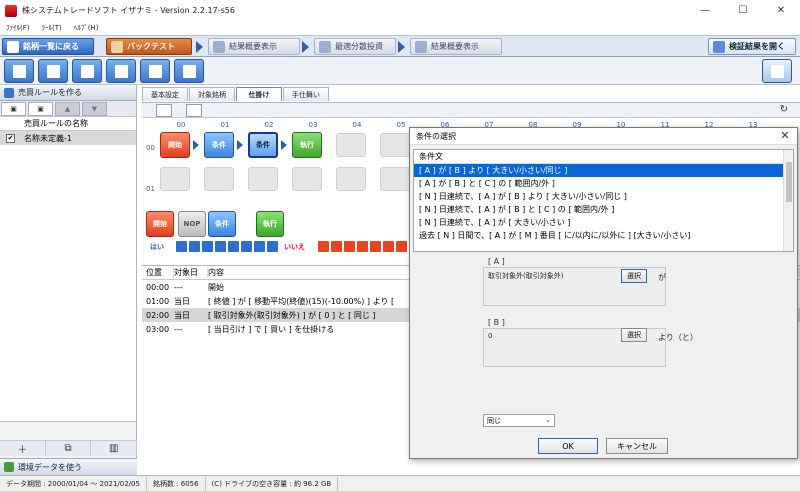 Image resolution: width=800 pixels, height=491 pixels. What do you see at coordinates (548, 420) in the screenshot?
I see `chevron-down-icon: ⌄` at bounding box center [548, 420].